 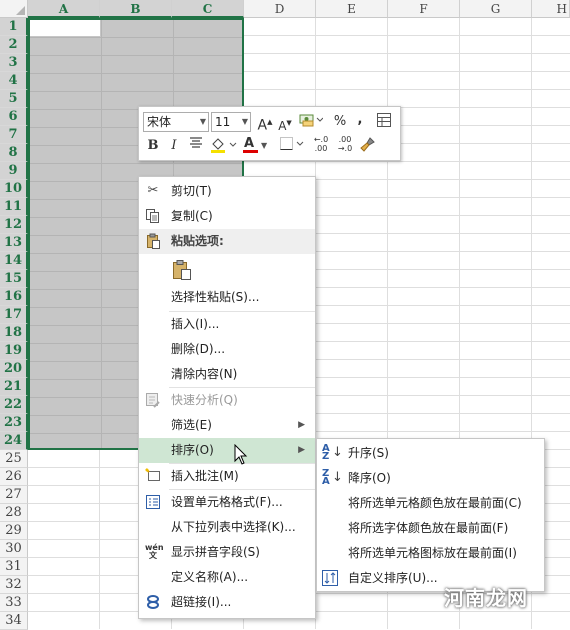 What do you see at coordinates (486, 598) in the screenshot?
I see `watermark: 河南龙网` at bounding box center [486, 598].